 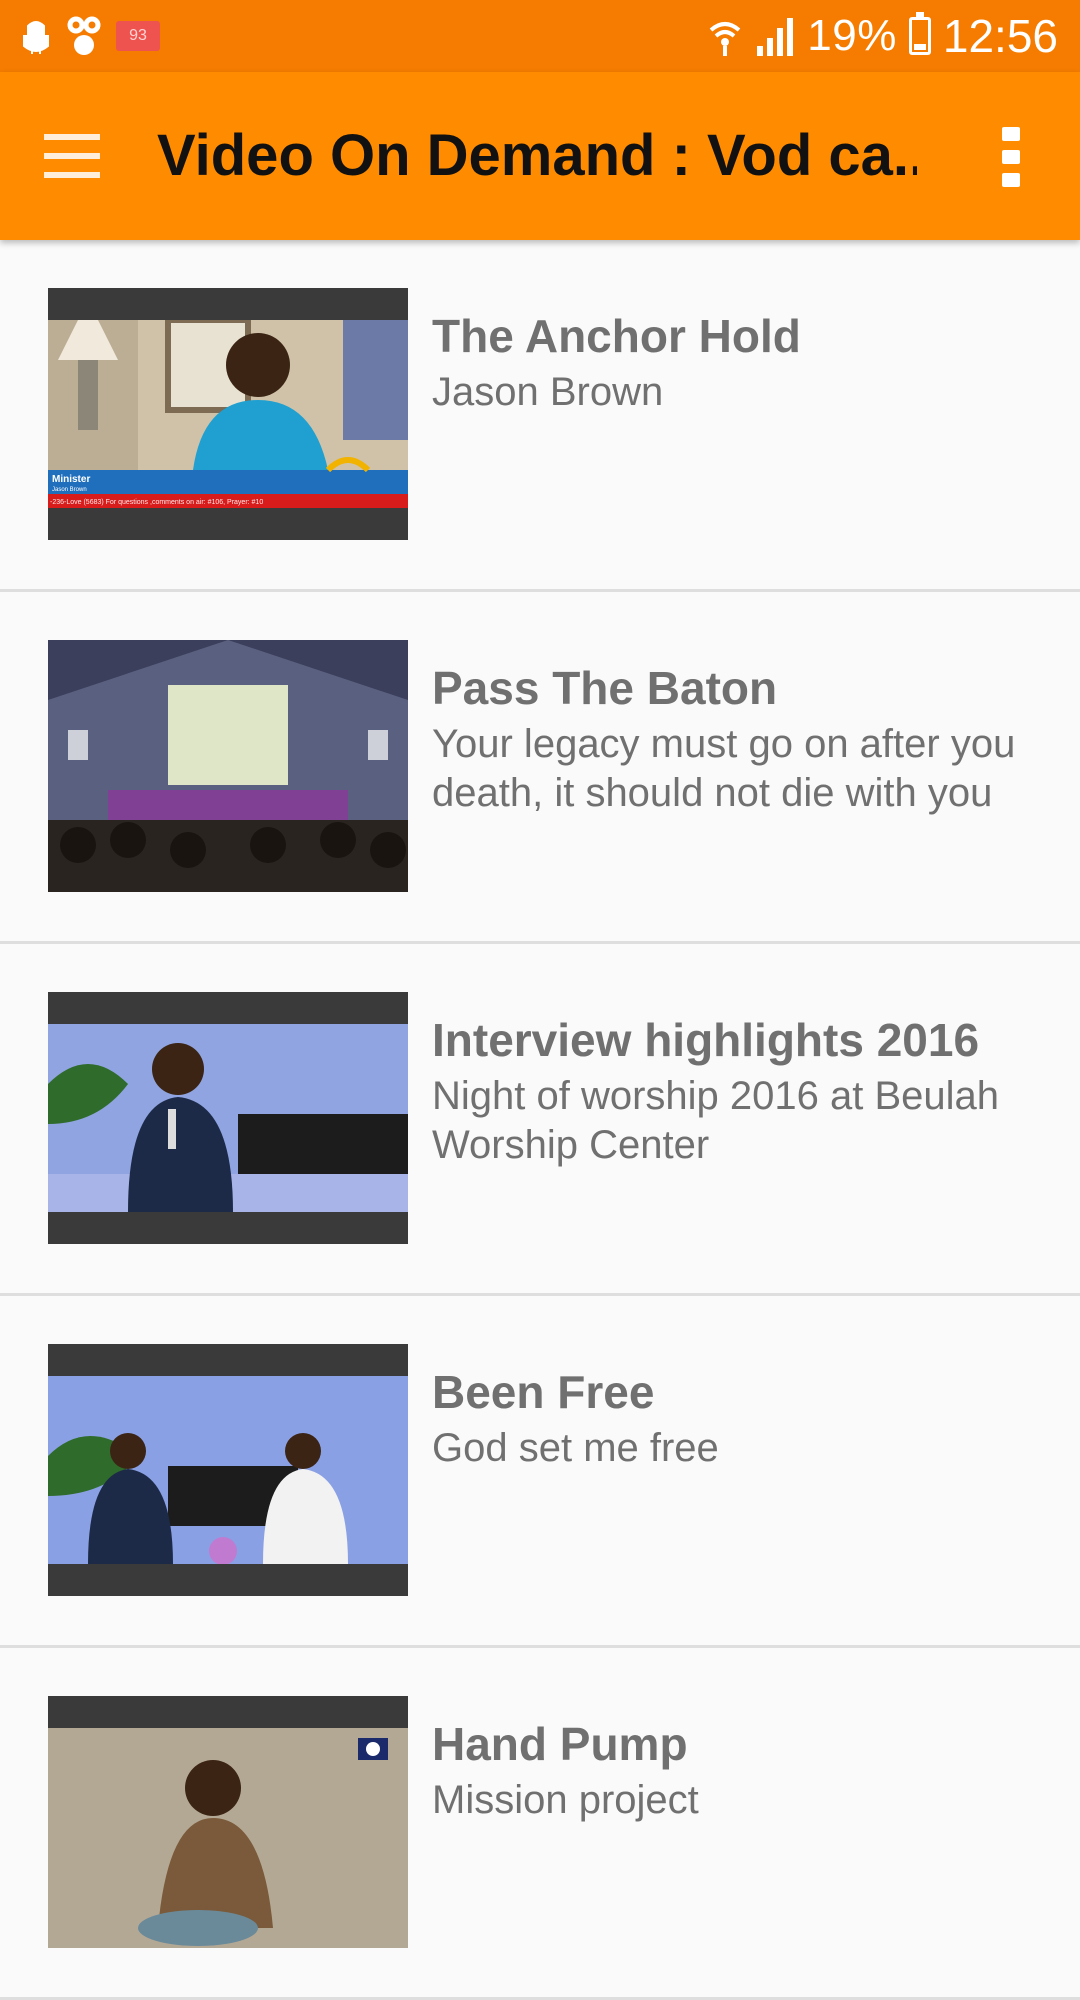 I want to click on status-left-icons: 93, so click(x=90, y=36).